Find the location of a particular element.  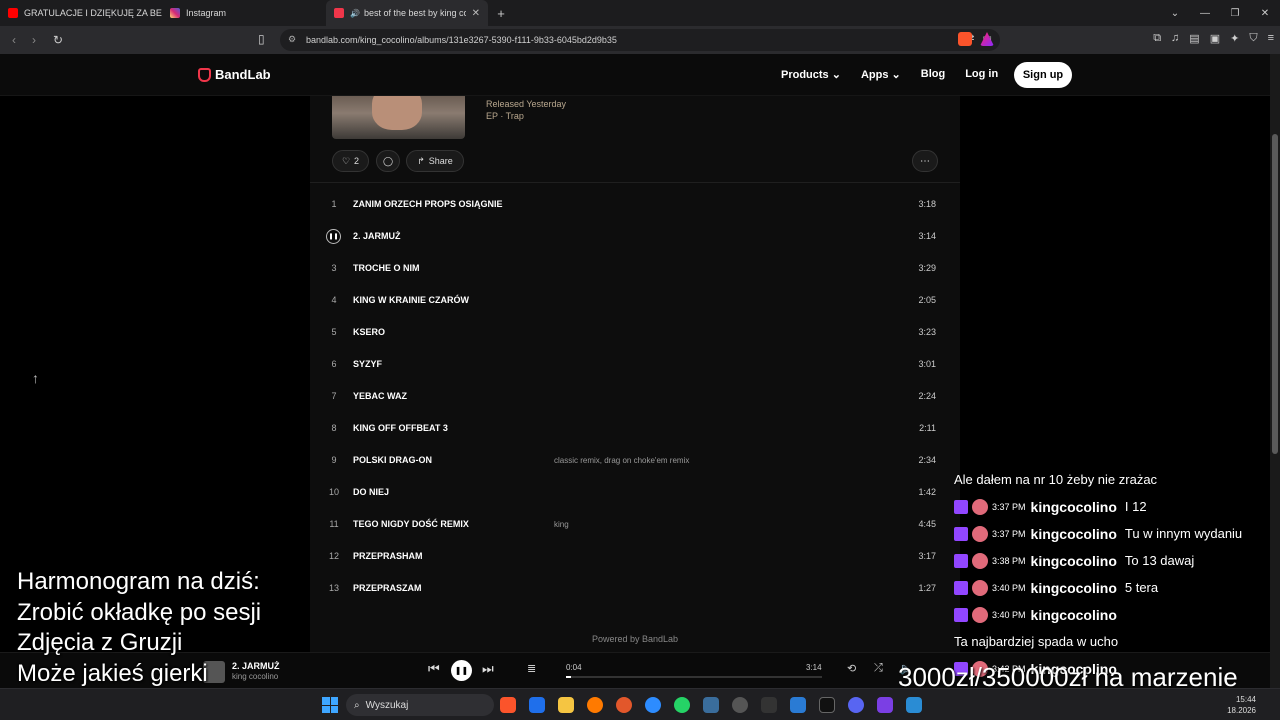

taskbar-search: ⌕ Wyszukaj is located at coordinates (420, 705).